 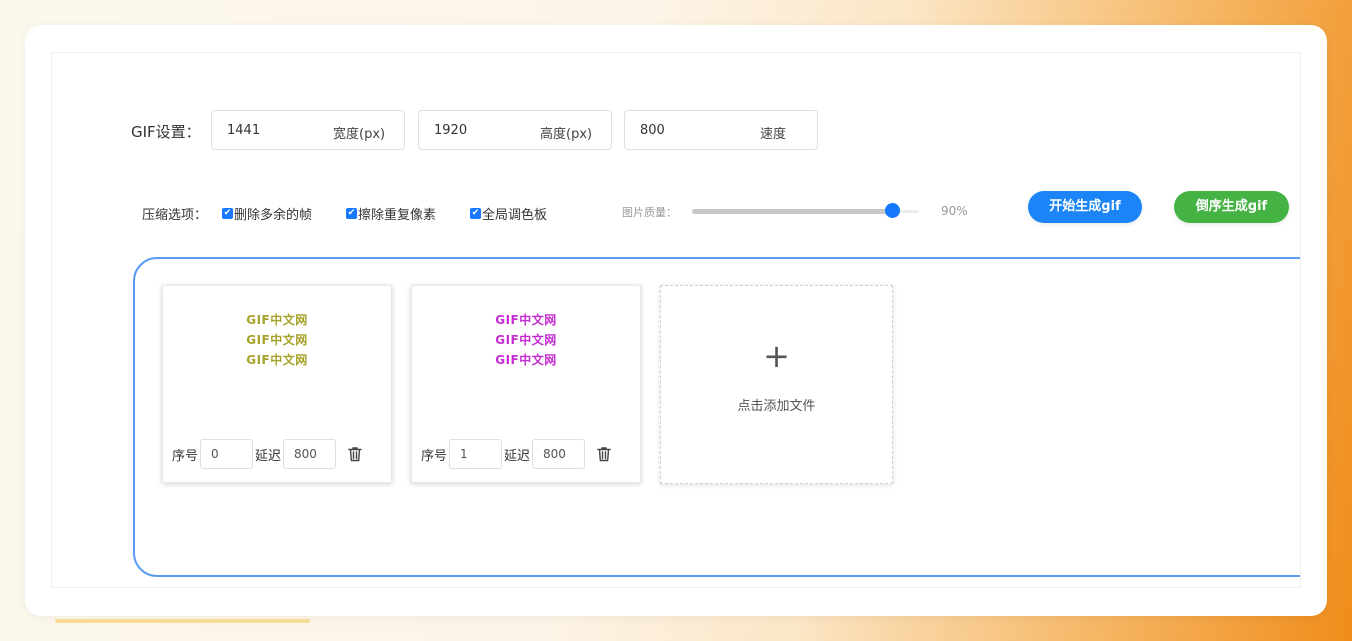 I want to click on height-field: 高度(px), so click(x=515, y=130).